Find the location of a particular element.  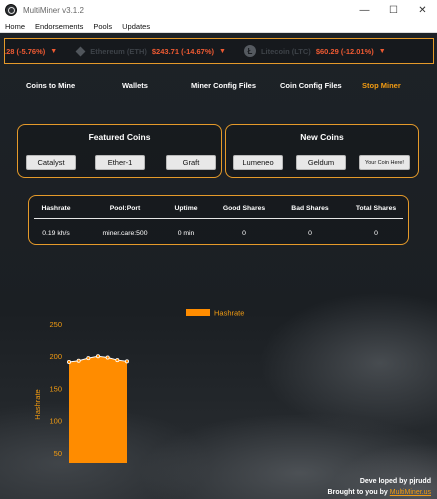

nav-coins-to-mine: Coins to Mine is located at coordinates (50, 85).